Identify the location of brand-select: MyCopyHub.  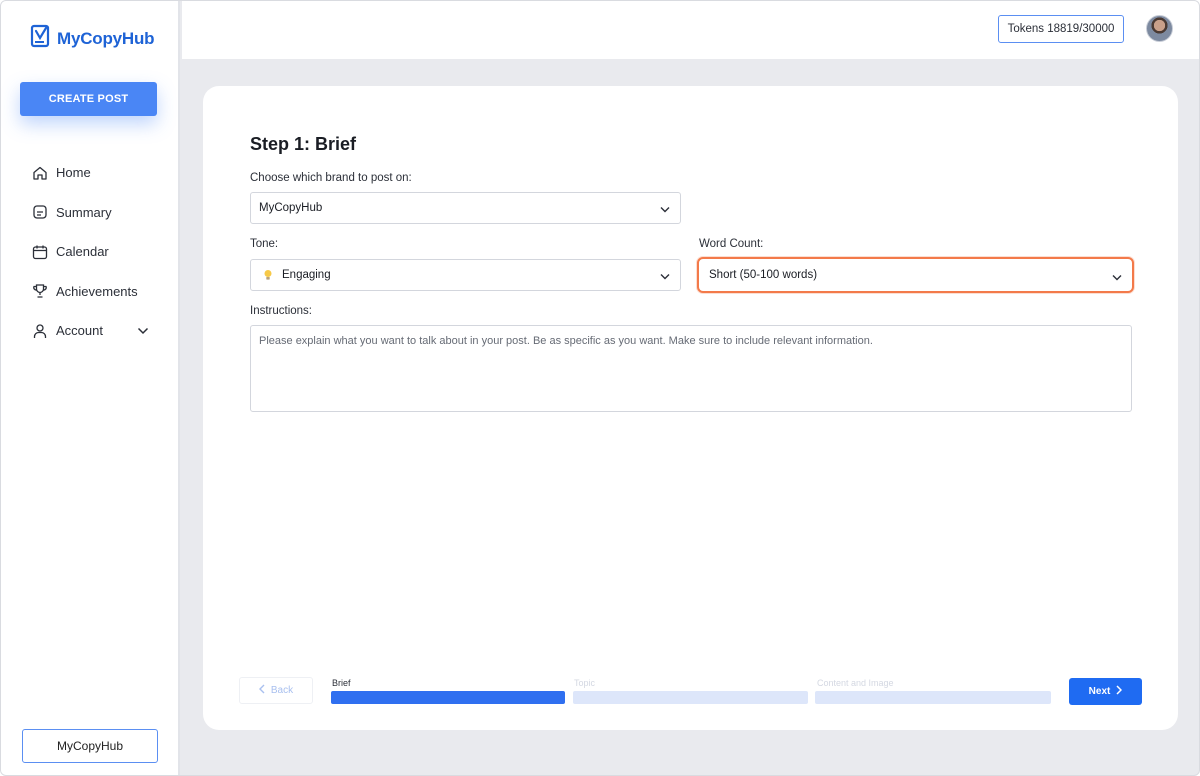
(465, 208).